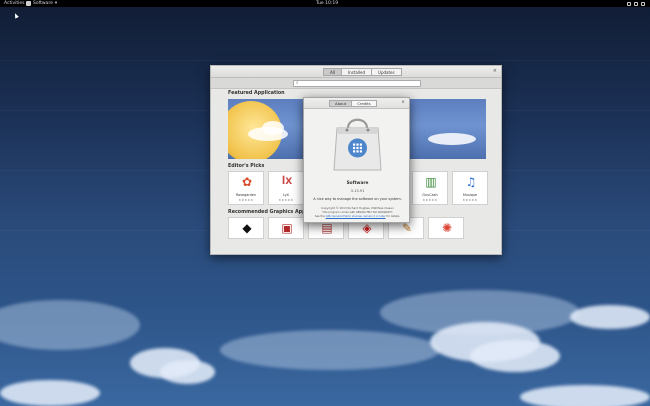 This screenshot has height=406, width=650. I want to click on chevron-down-icon: ▾, so click(56, 3).